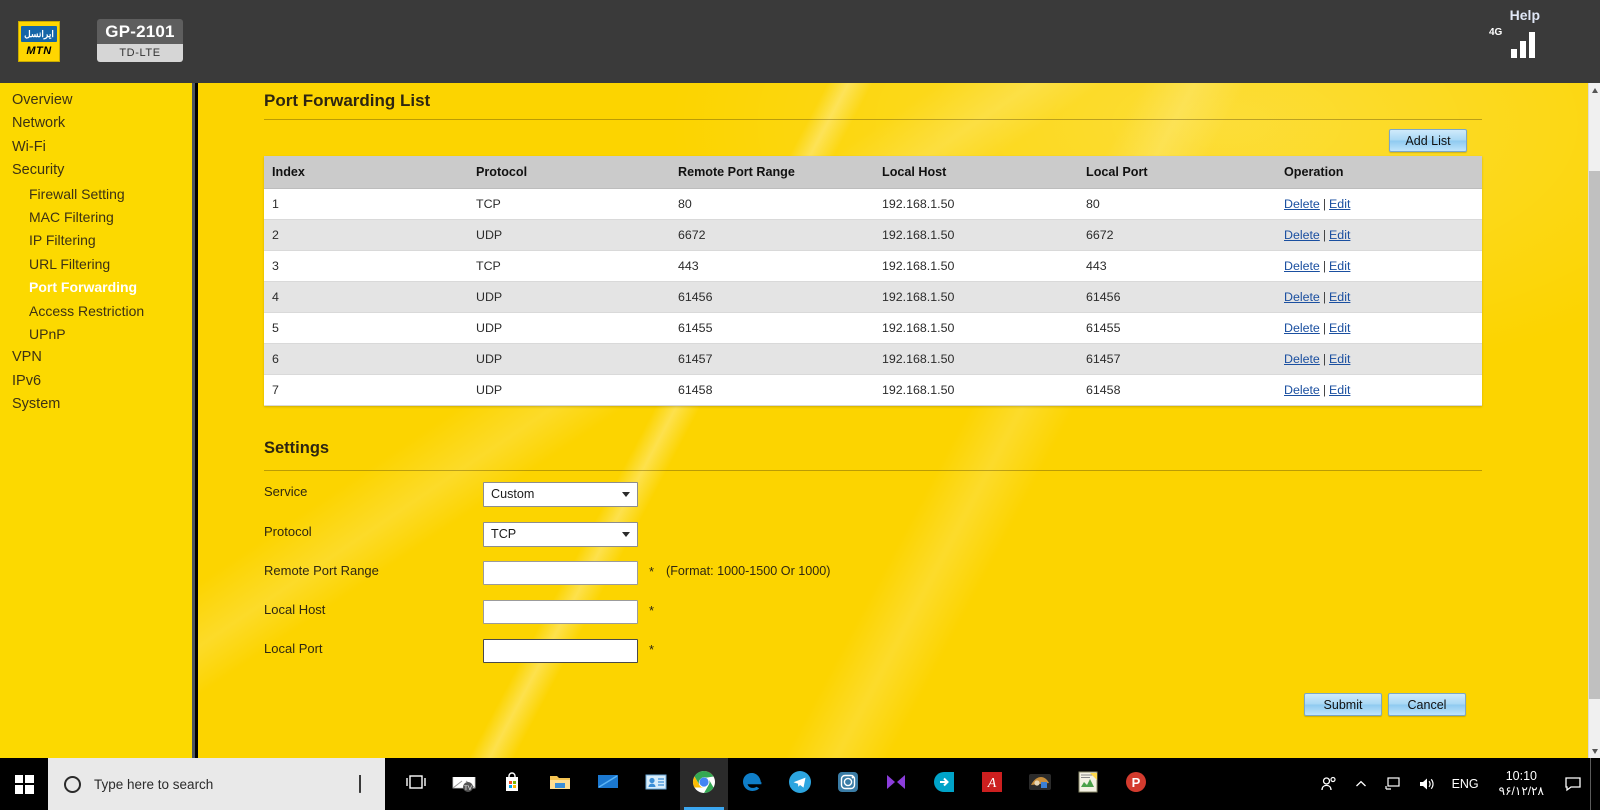  I want to click on taskbar-mail-button: TV, so click(464, 784).